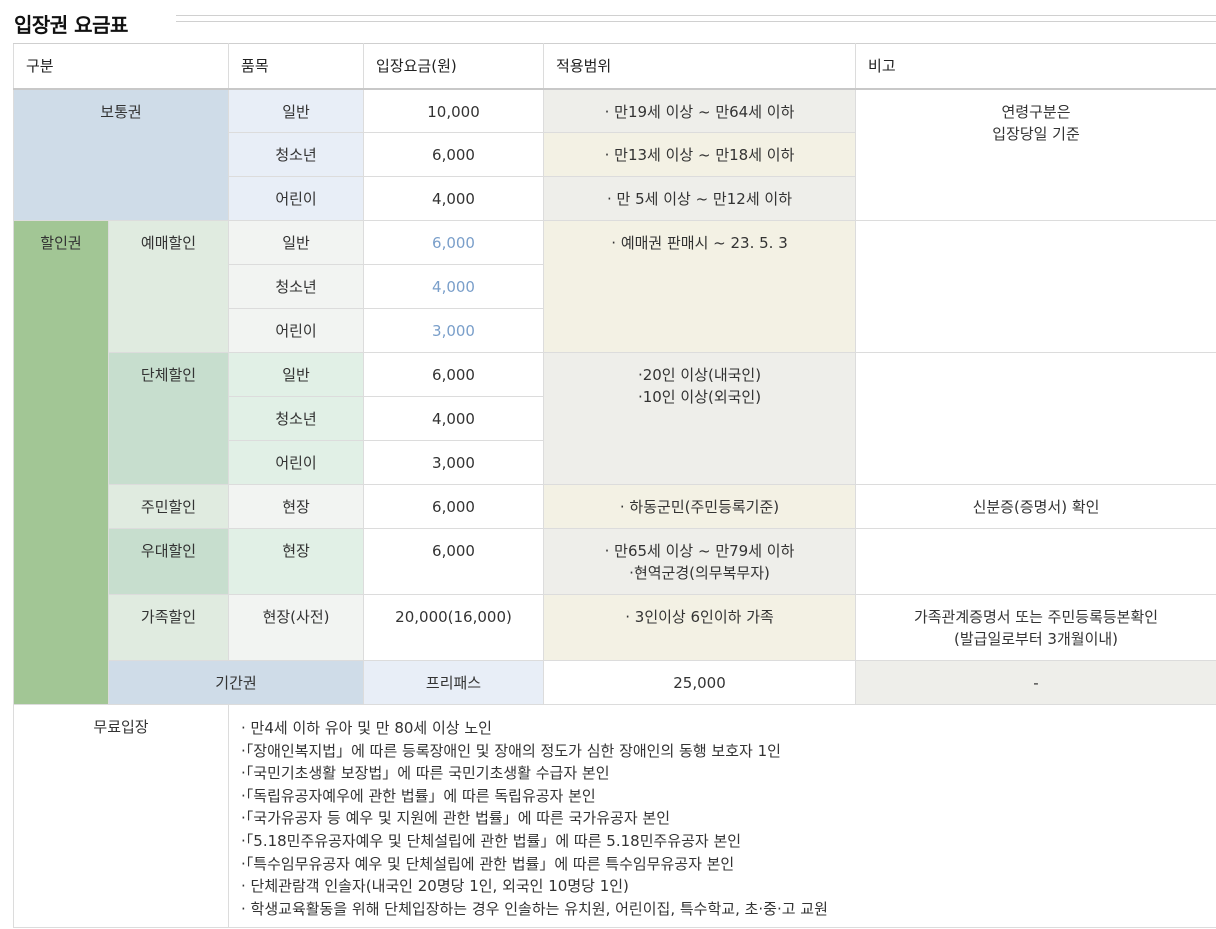  Describe the element at coordinates (700, 418) in the screenshot. I see `scope-group: ·20인 이상(내국인) ·10인 이상(외국인)` at that location.